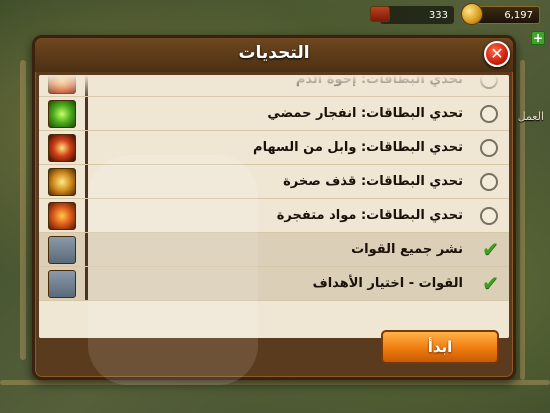 The image size is (550, 413). What do you see at coordinates (274, 182) in the screenshot?
I see `challenge-row: تحدي البطاقات: قذف صخرة` at bounding box center [274, 182].